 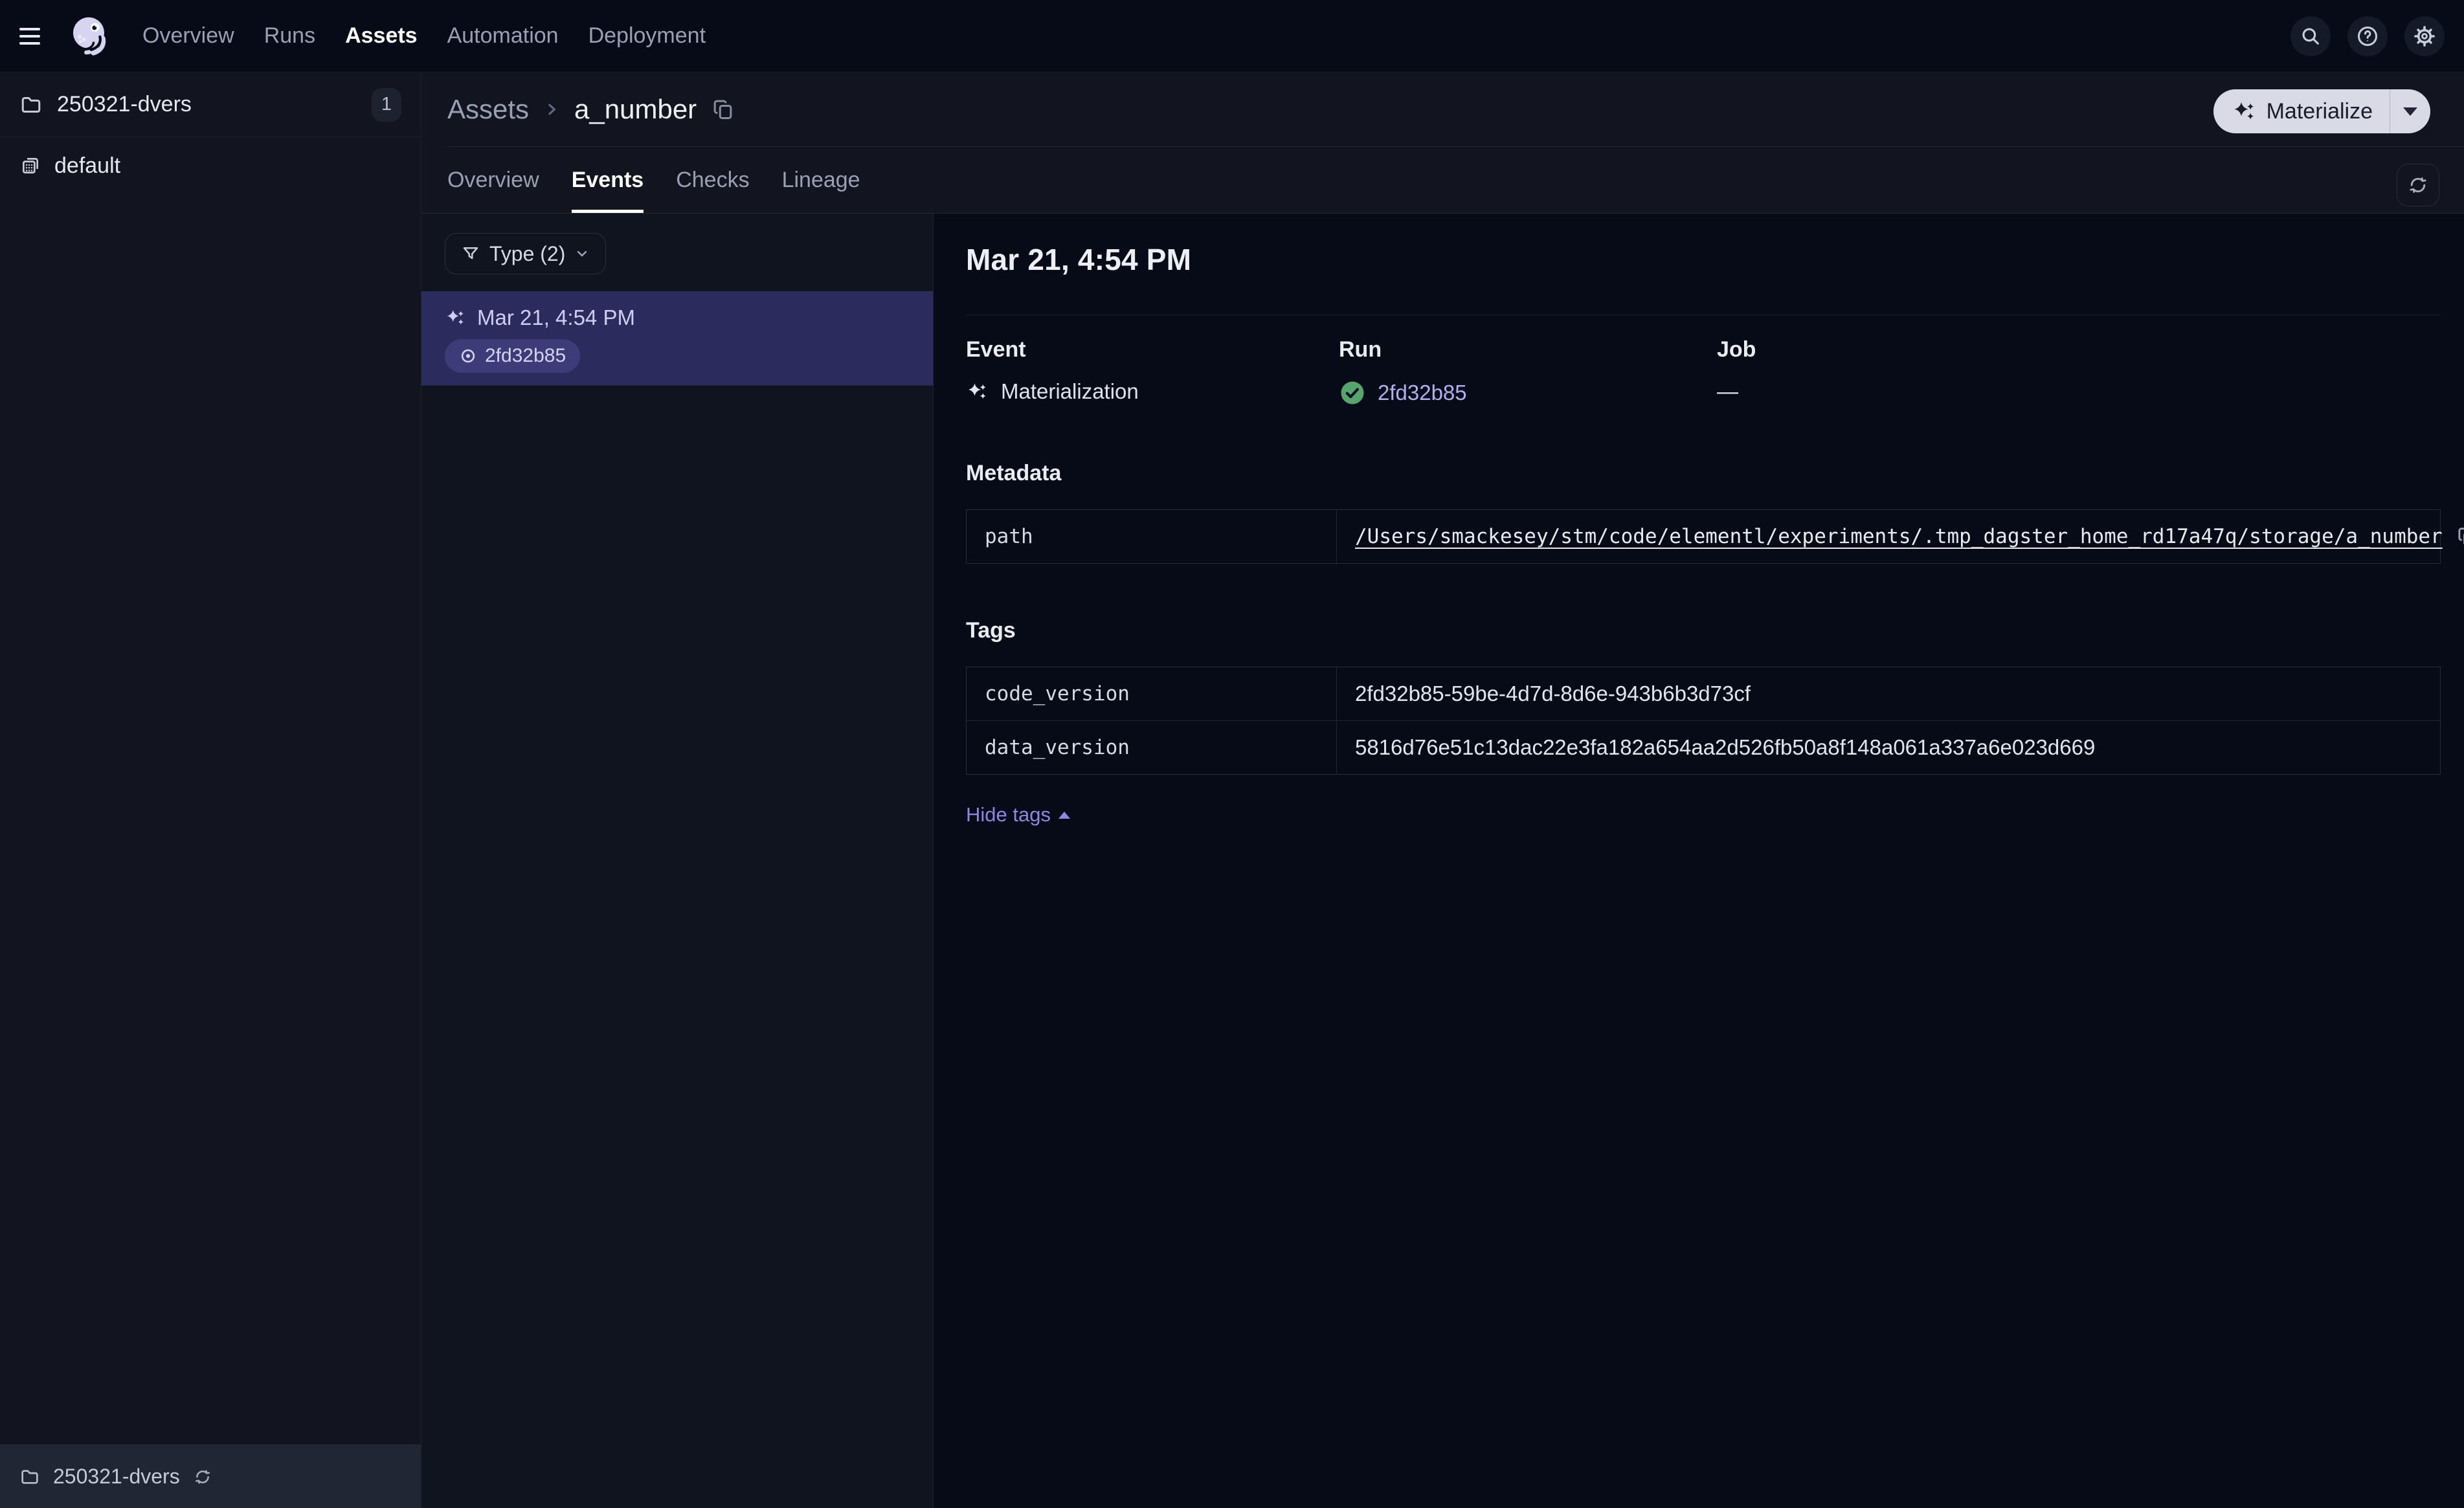 I want to click on search-icon, so click(x=2310, y=37).